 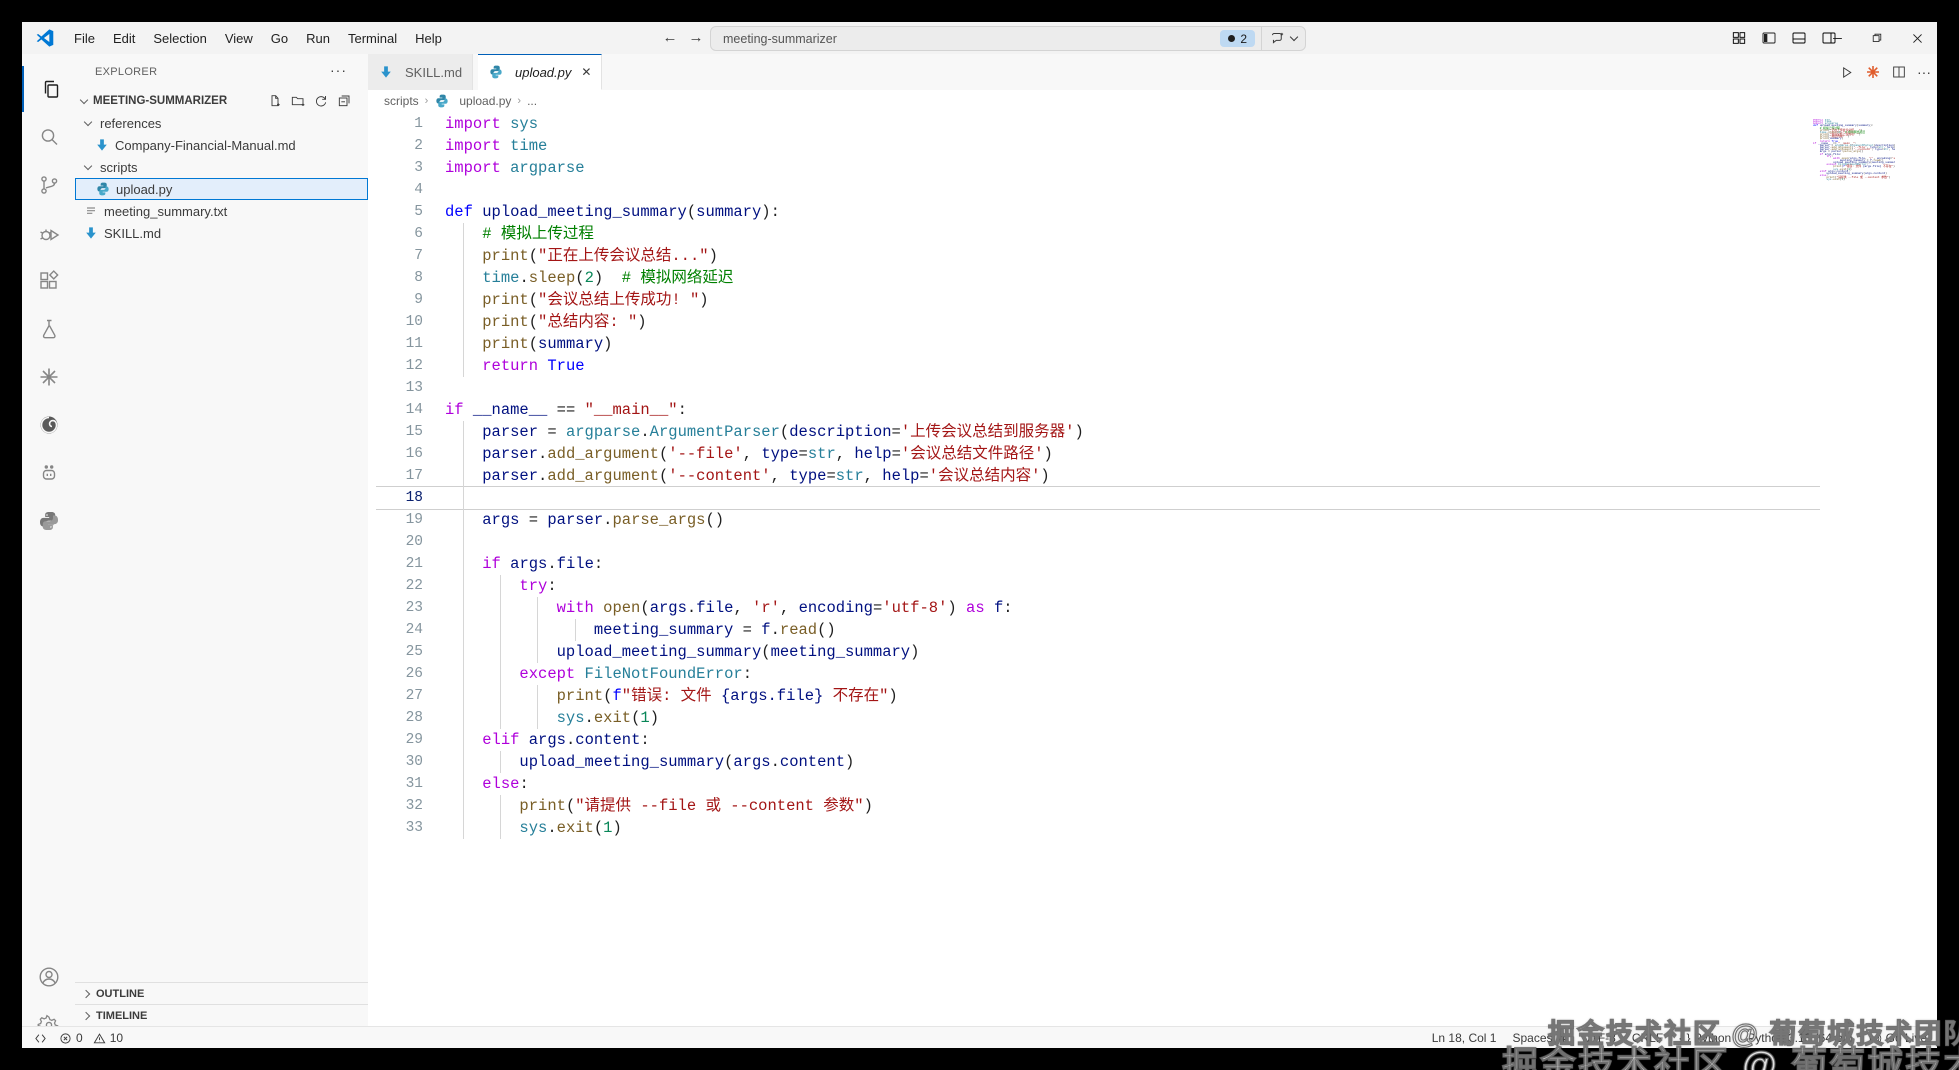 What do you see at coordinates (491, 124) in the screenshot?
I see `code-line: import sys` at bounding box center [491, 124].